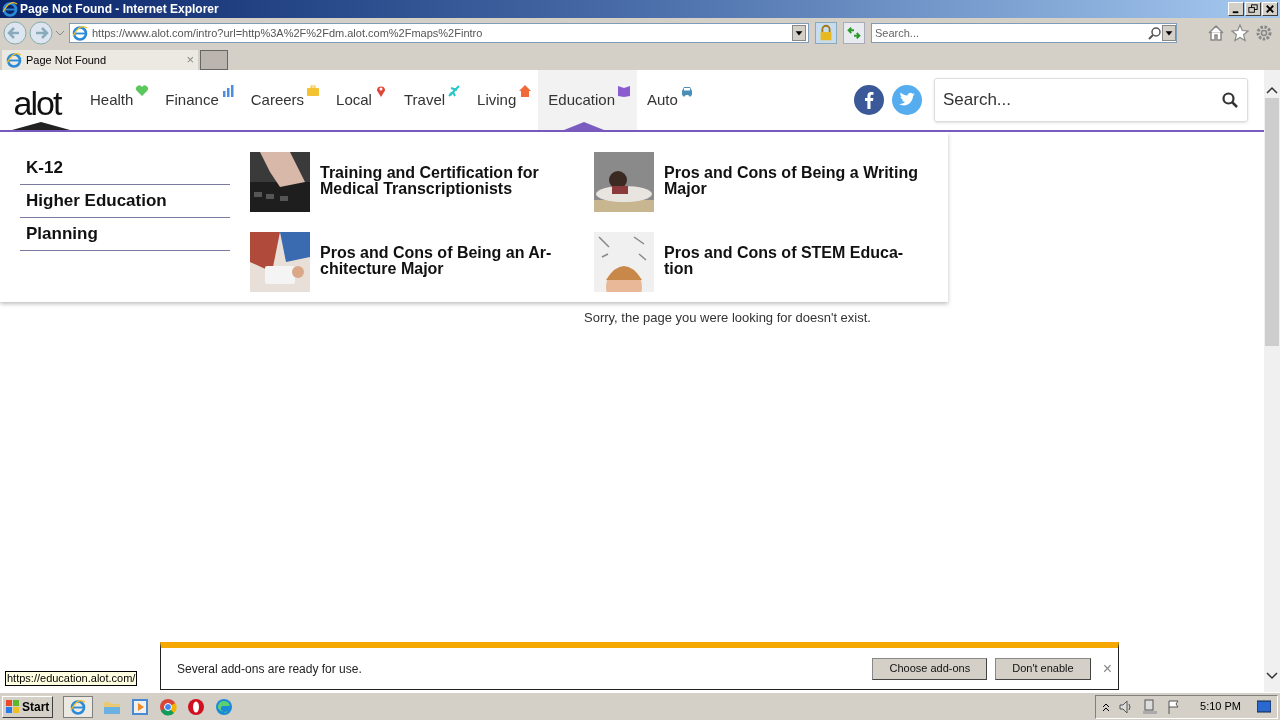  What do you see at coordinates (1220, 706) in the screenshot?
I see `clock: 5:10 PM` at bounding box center [1220, 706].